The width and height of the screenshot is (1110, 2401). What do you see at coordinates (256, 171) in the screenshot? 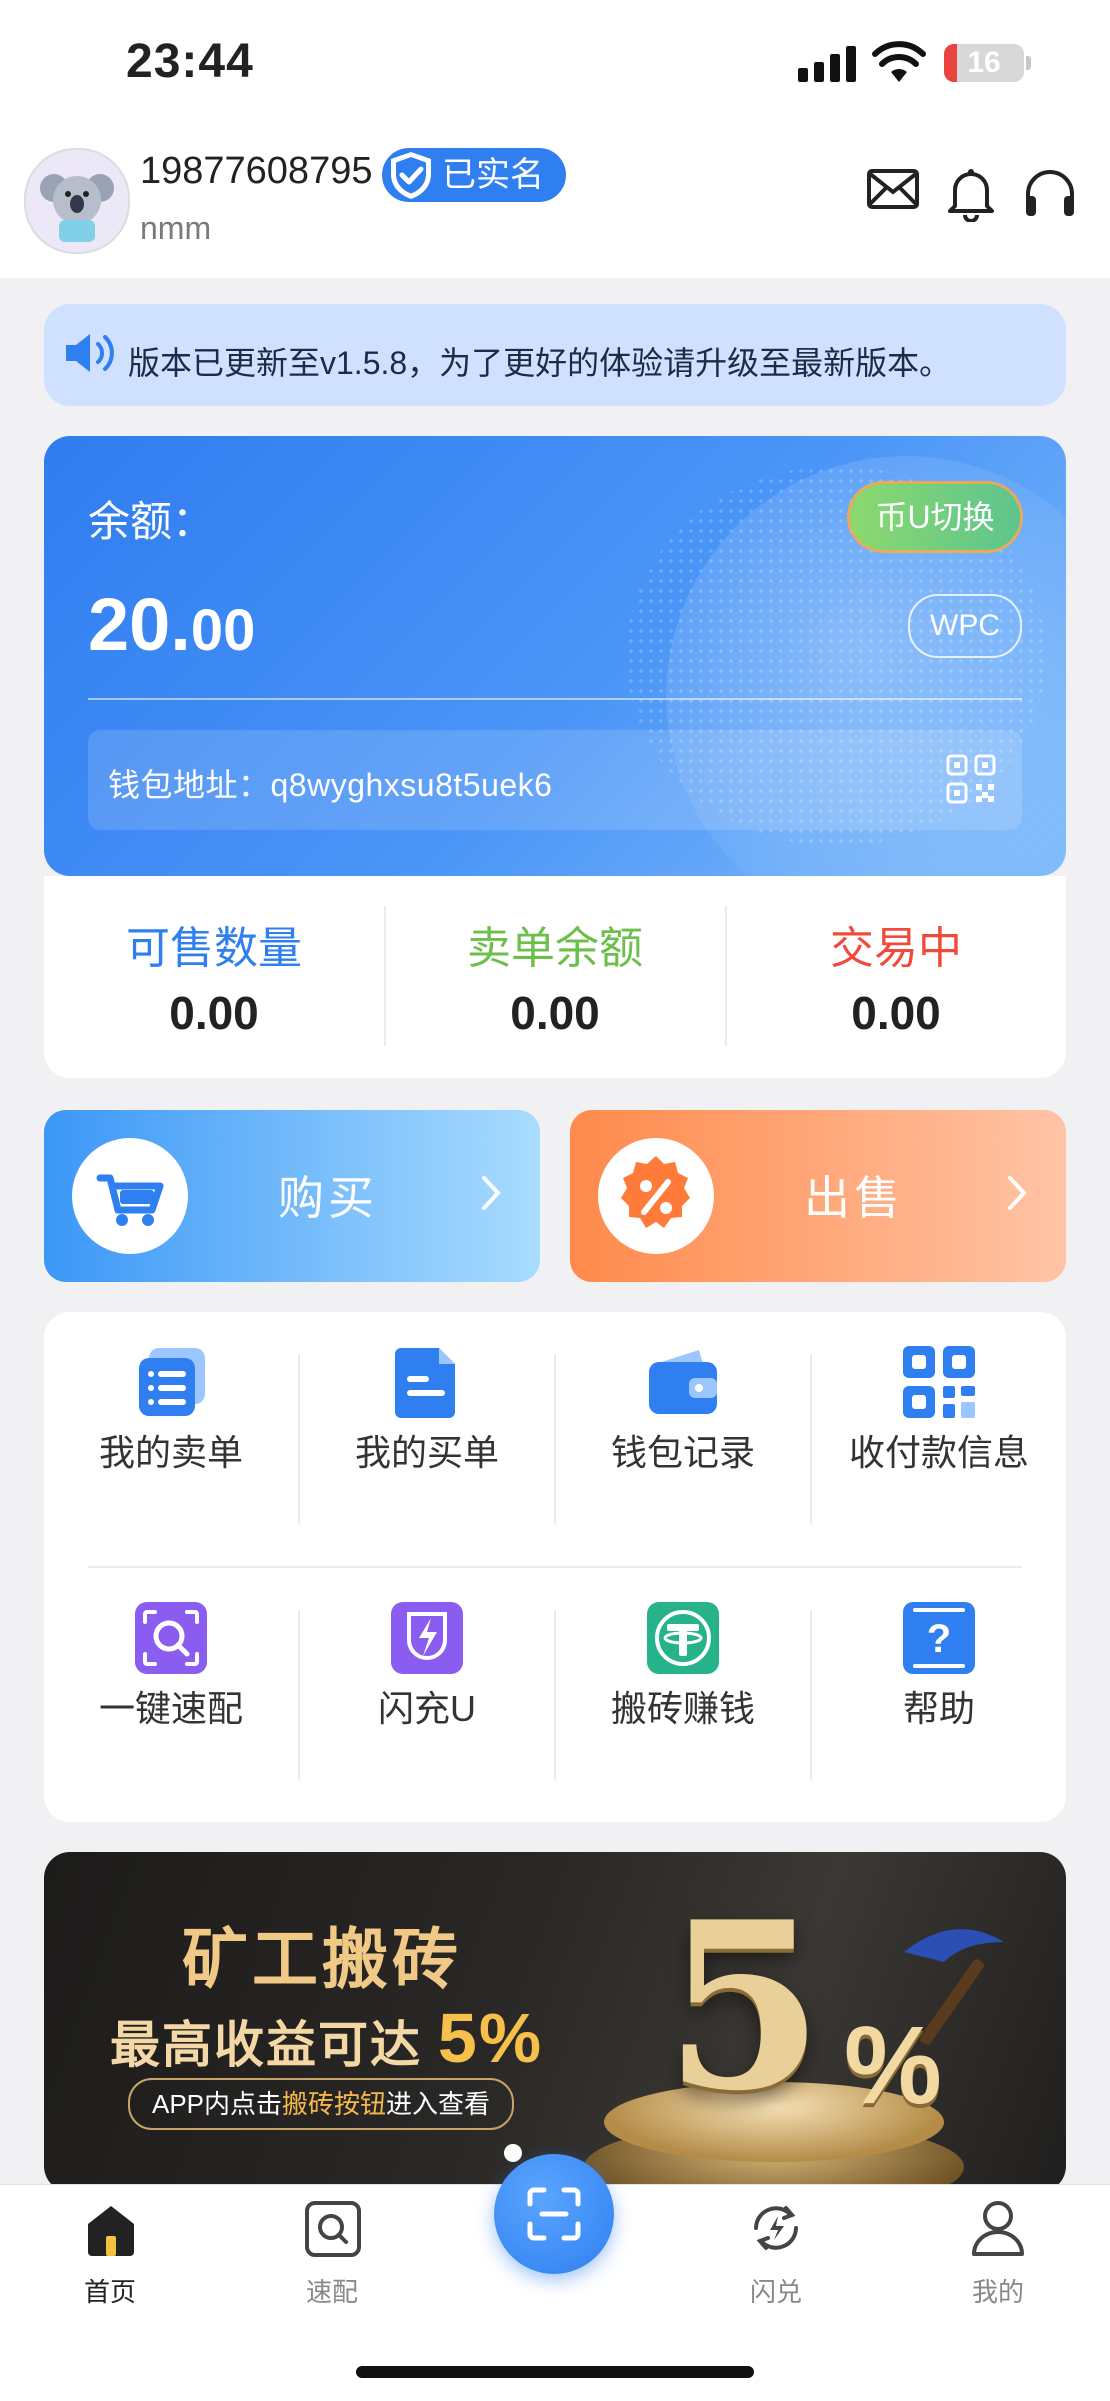
I see `user-phone: 19877608795` at bounding box center [256, 171].